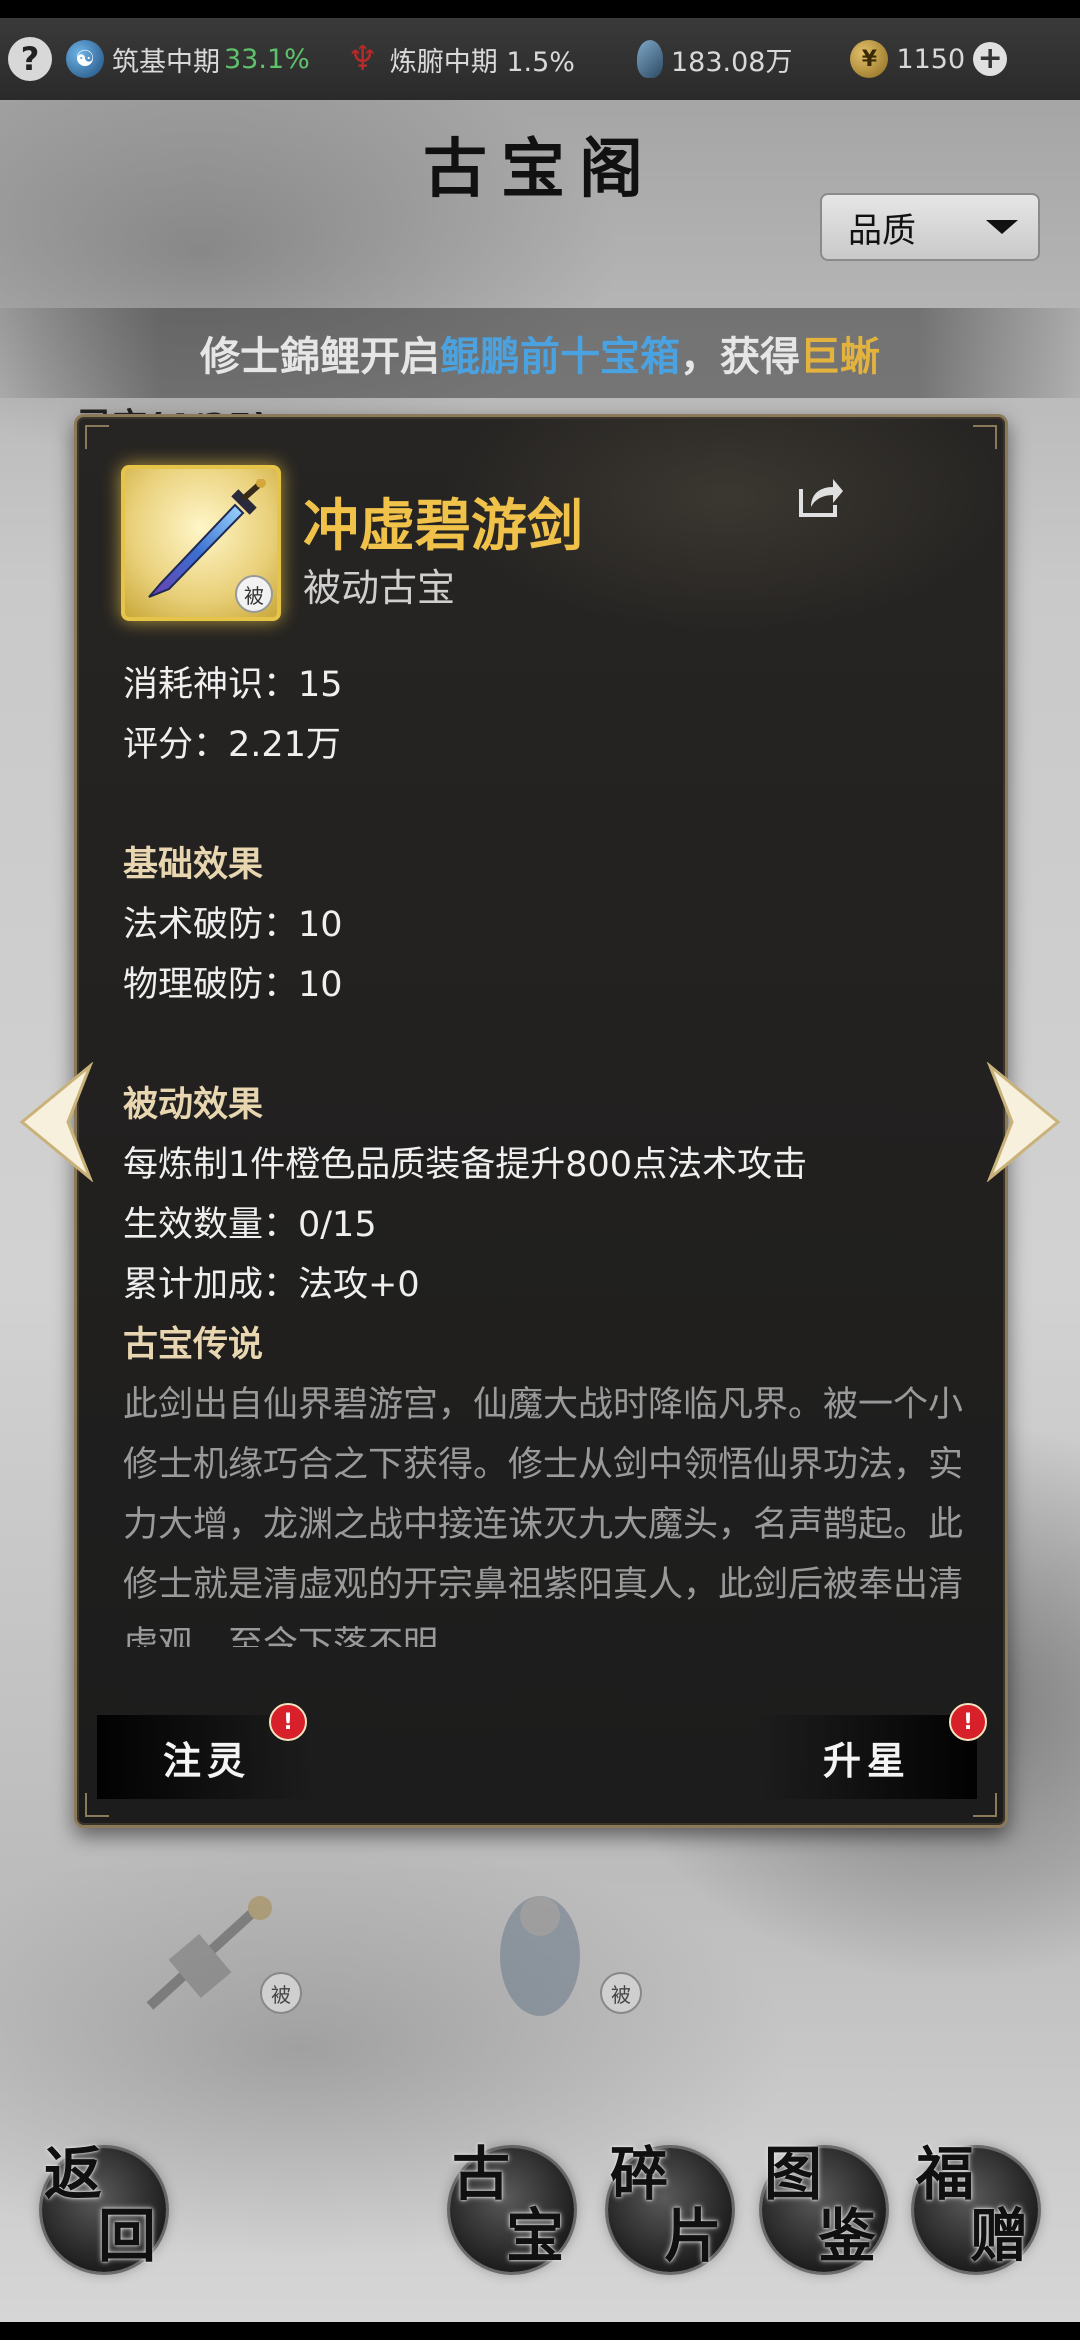 The height and width of the screenshot is (2340, 1080). What do you see at coordinates (250, 1225) in the screenshot?
I see `passive-effect-line: 生效数量：0/15` at bounding box center [250, 1225].